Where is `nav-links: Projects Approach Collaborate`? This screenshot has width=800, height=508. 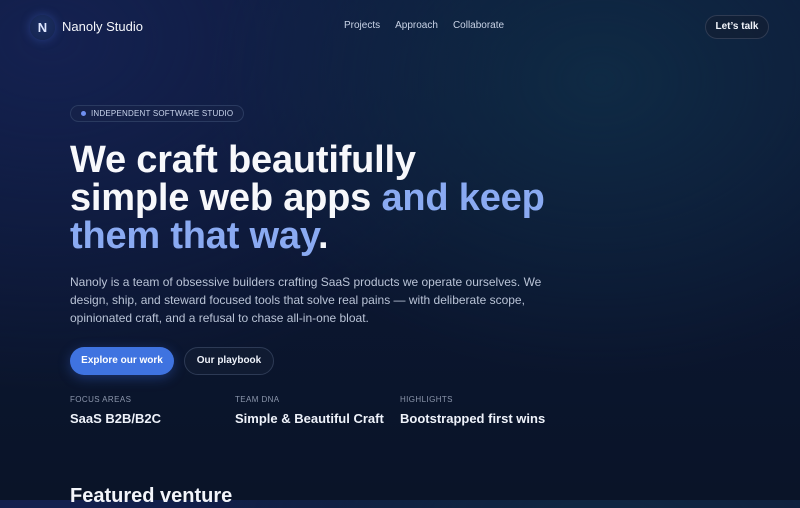 nav-links: Projects Approach Collaborate is located at coordinates (424, 25).